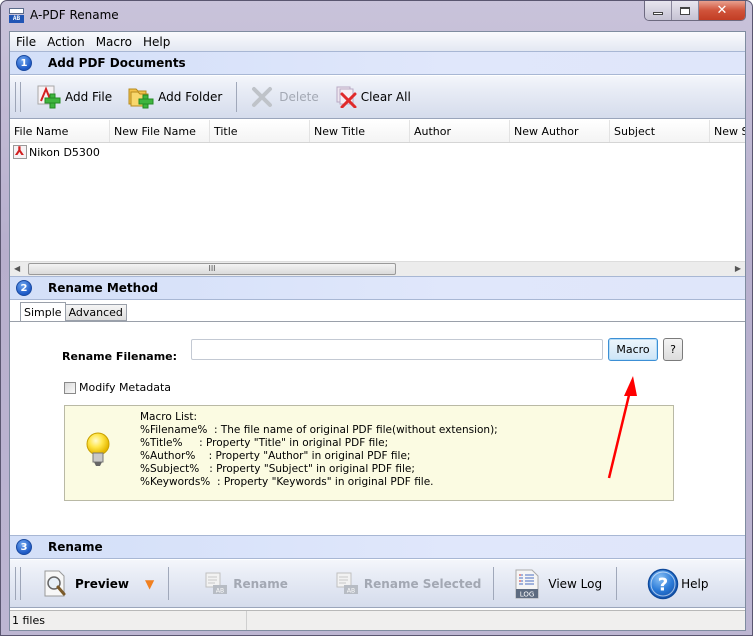 The image size is (753, 637). What do you see at coordinates (160, 42) in the screenshot?
I see `menu-help: Help` at bounding box center [160, 42].